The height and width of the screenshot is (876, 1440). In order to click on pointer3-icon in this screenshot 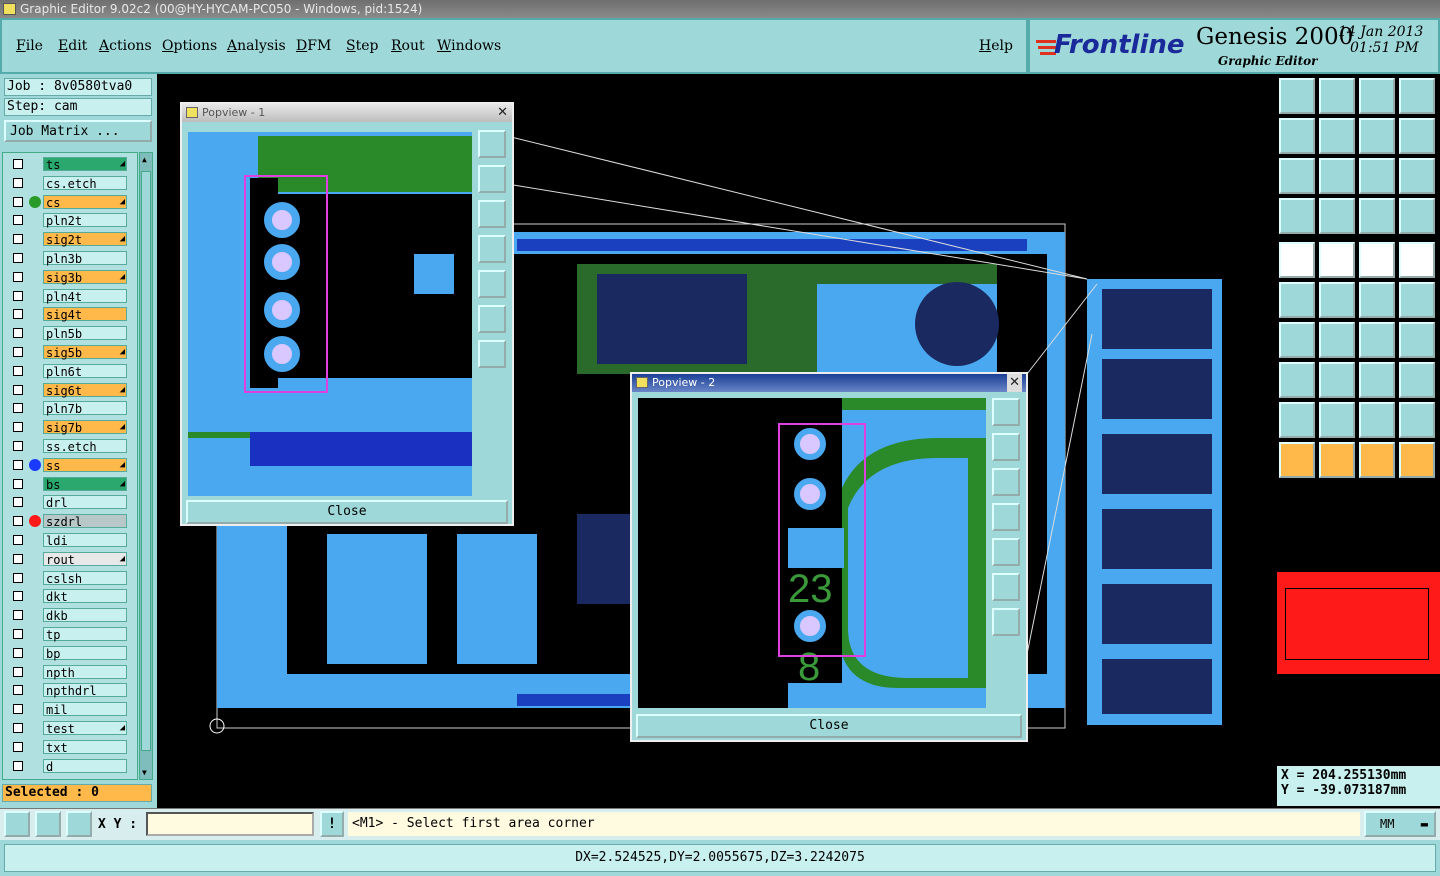, I will do `click(1377, 460)`.